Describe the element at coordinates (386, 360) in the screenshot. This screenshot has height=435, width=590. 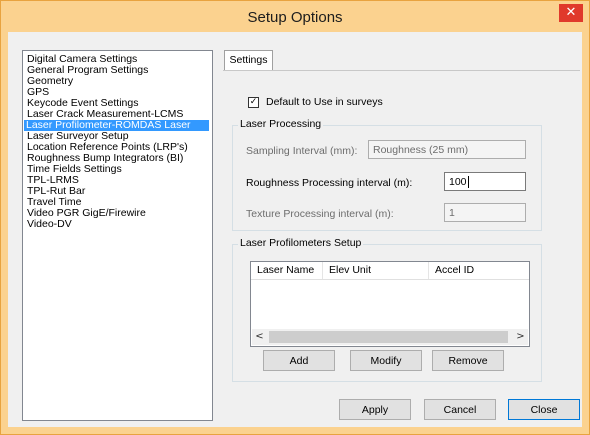
I see `modify-button: Modify` at that location.